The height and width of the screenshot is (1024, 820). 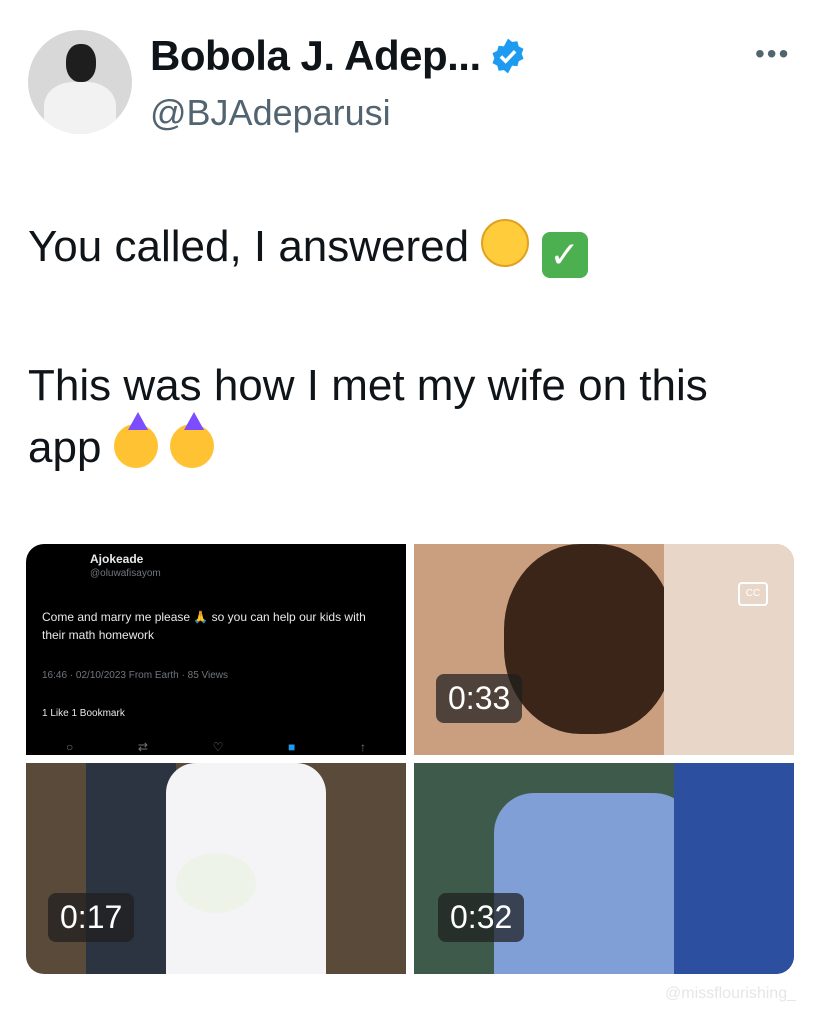 I want to click on tweet-line1-text: You called, I answered, so click(x=249, y=246).